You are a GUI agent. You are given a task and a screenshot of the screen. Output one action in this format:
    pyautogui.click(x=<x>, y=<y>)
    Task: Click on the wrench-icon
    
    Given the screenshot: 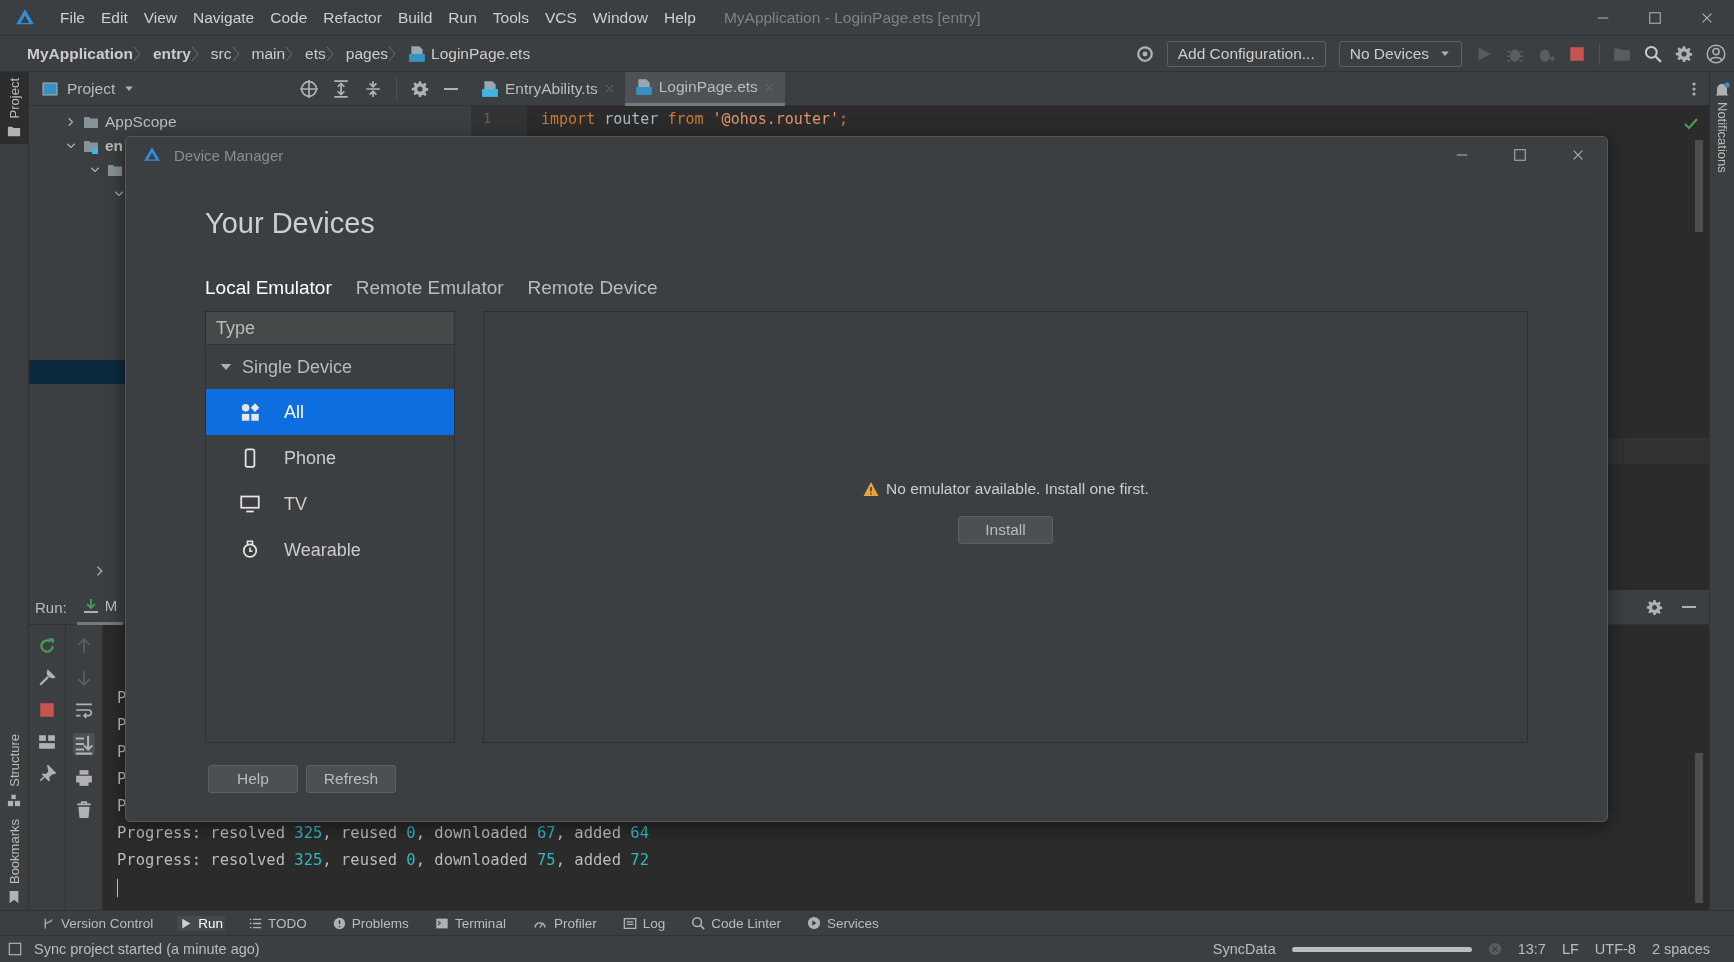 What is the action you would take?
    pyautogui.click(x=47, y=678)
    